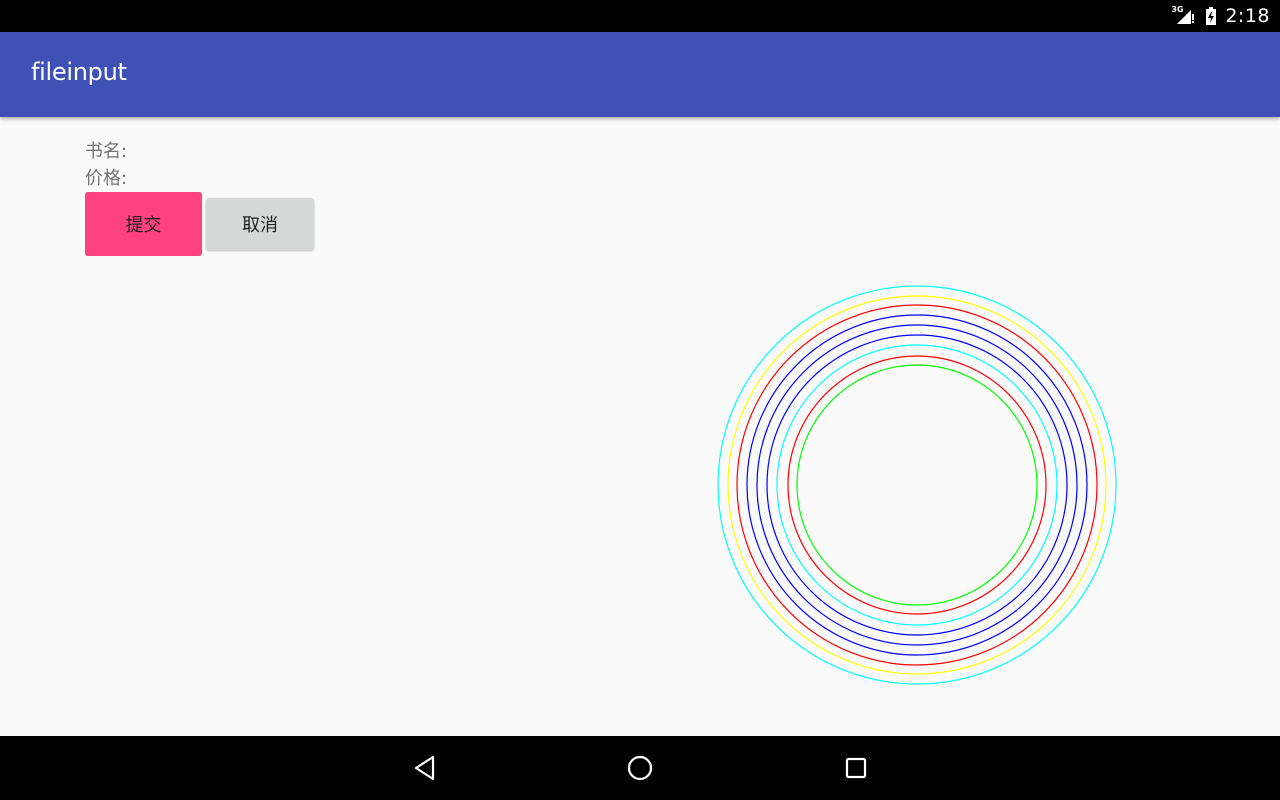 The width and height of the screenshot is (1280, 800). What do you see at coordinates (1220, 16) in the screenshot?
I see `status-icons: 3G 2:18` at bounding box center [1220, 16].